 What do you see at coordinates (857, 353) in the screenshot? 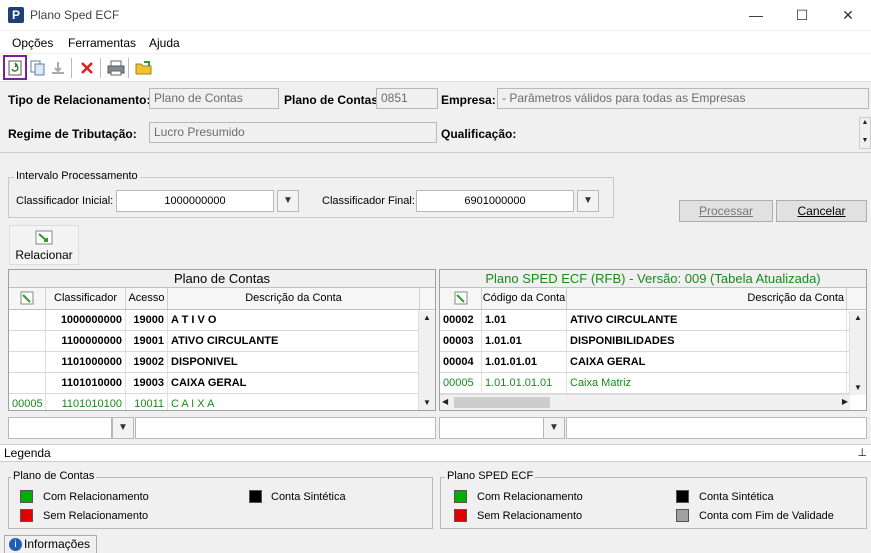
I see `plano-sped-vscroll: ▲ ▼` at bounding box center [857, 353].